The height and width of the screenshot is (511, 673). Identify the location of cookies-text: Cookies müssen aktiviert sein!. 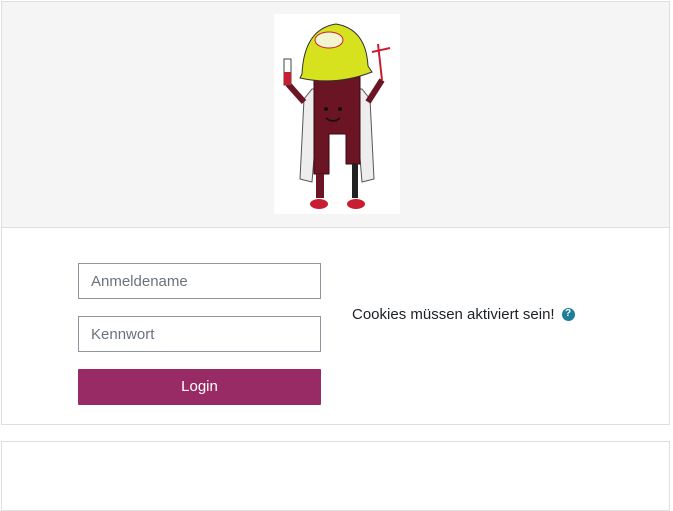
(453, 314).